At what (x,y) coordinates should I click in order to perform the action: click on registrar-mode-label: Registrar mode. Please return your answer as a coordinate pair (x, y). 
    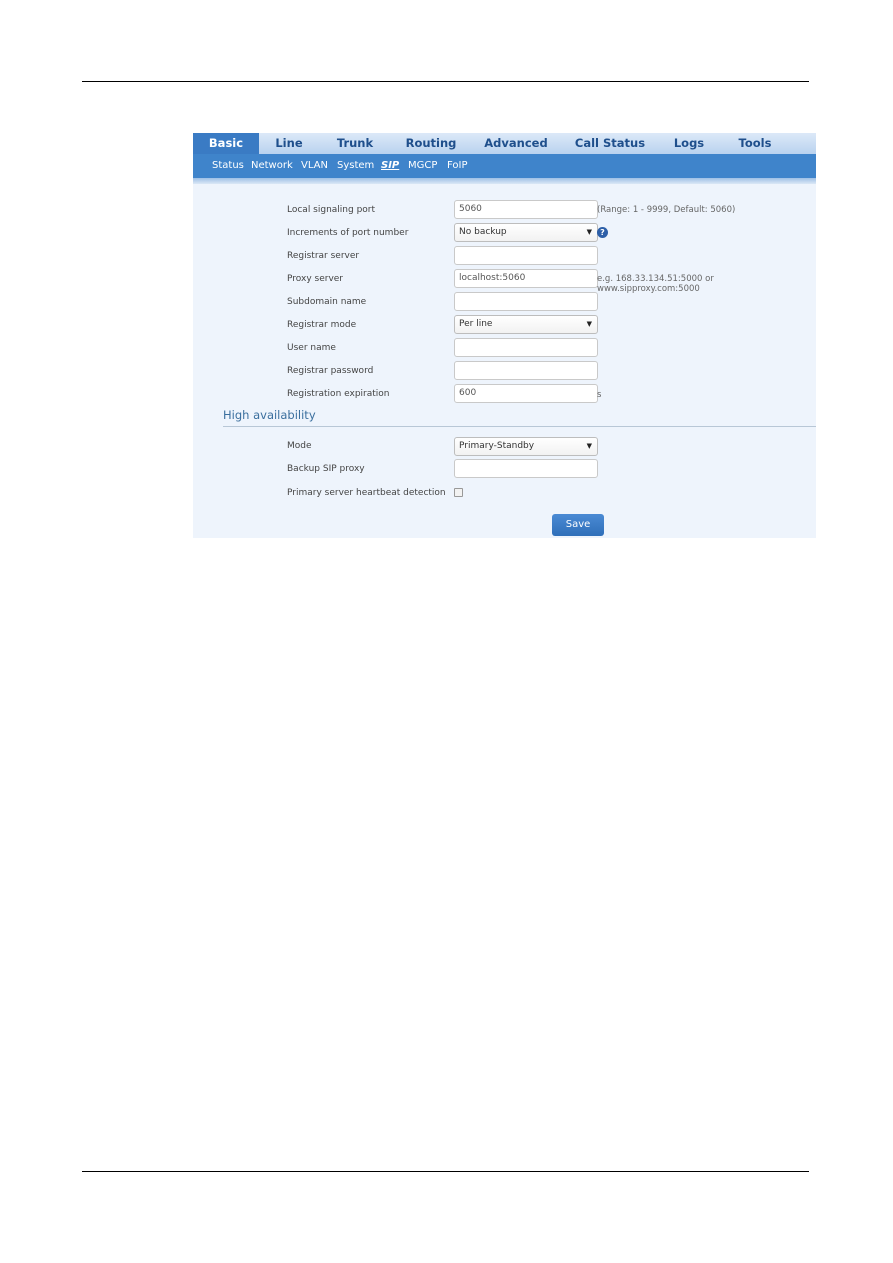
    Looking at the image, I should click on (322, 325).